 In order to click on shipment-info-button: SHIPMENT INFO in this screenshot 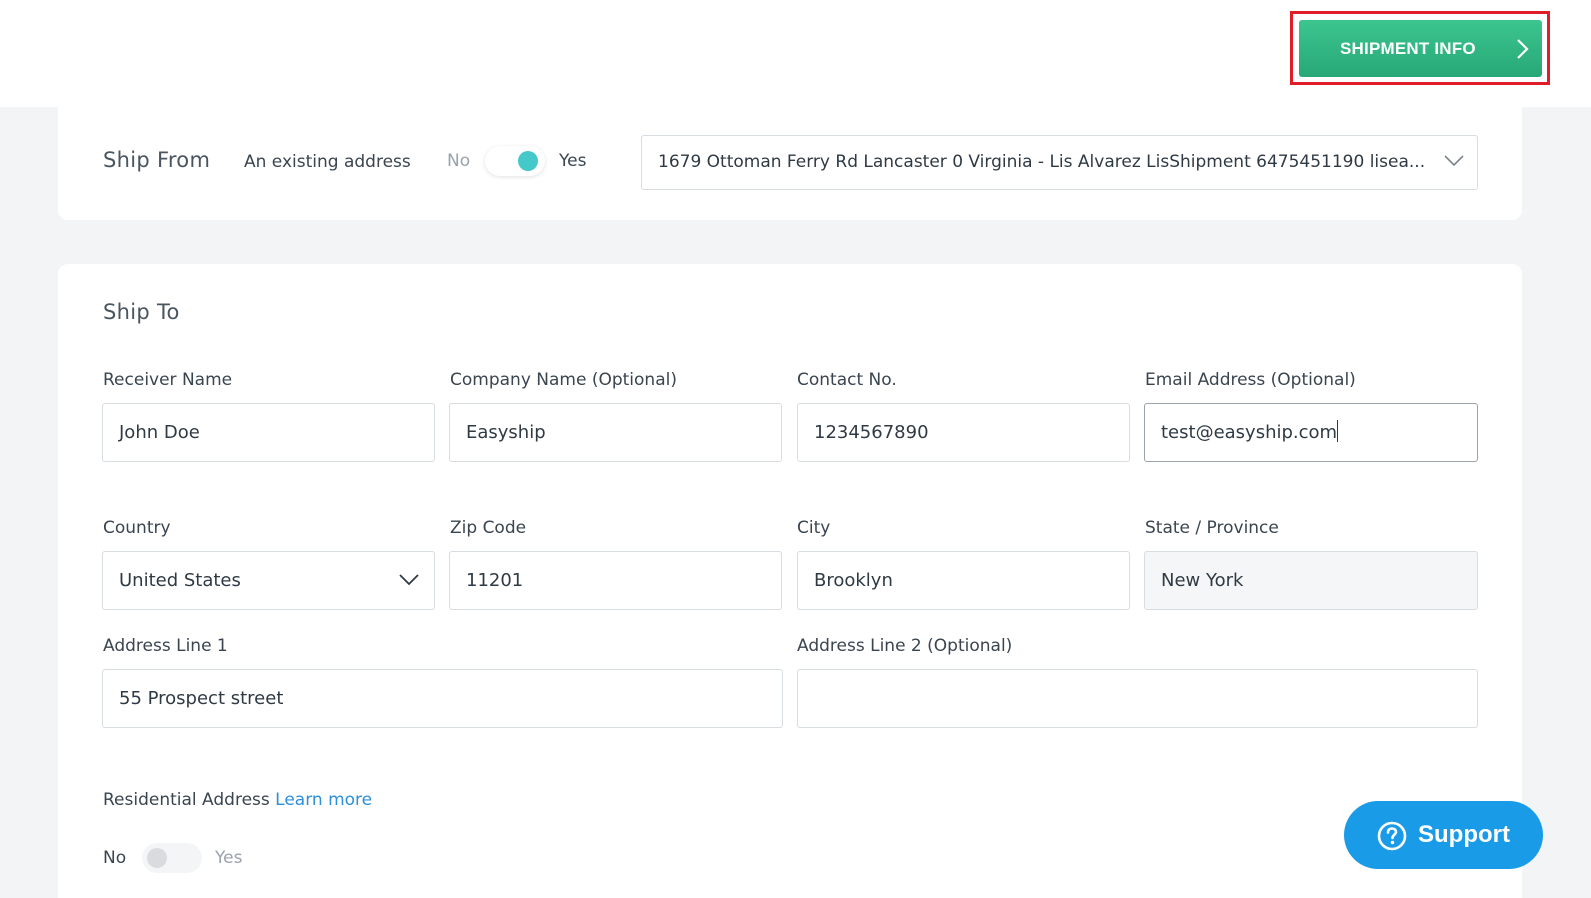, I will do `click(1420, 48)`.